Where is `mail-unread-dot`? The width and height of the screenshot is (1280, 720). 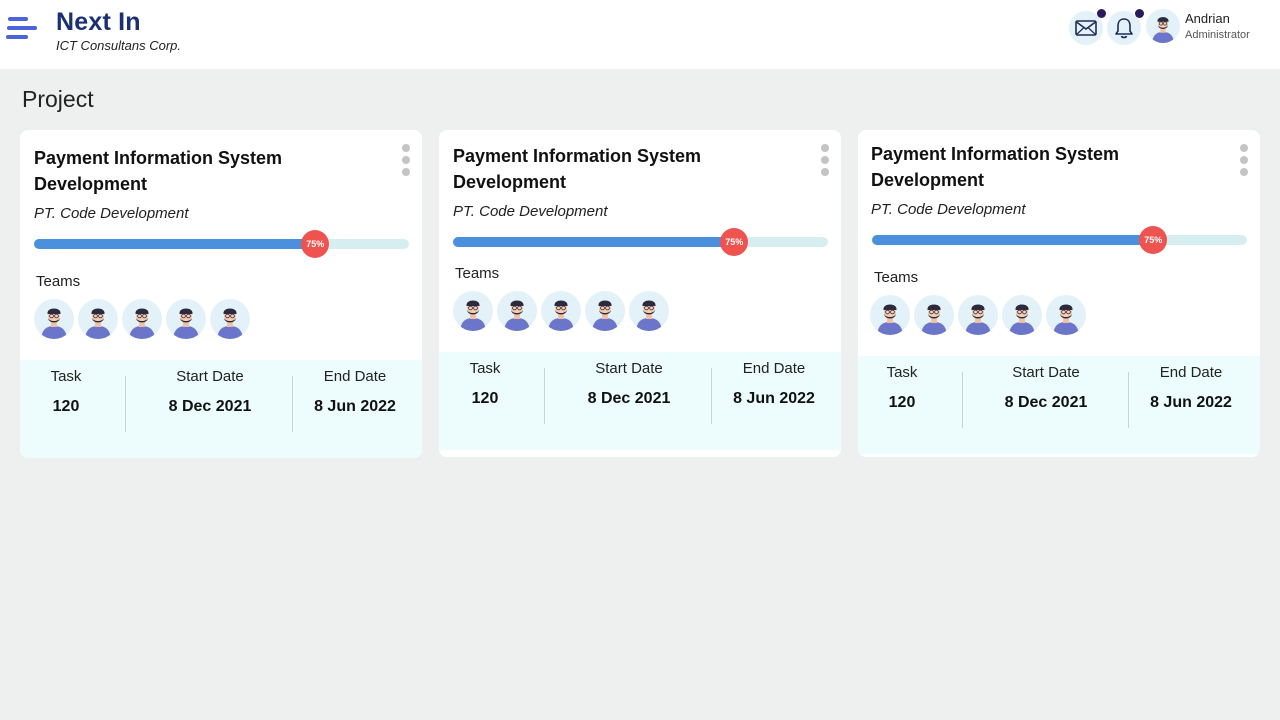
mail-unread-dot is located at coordinates (1101, 13).